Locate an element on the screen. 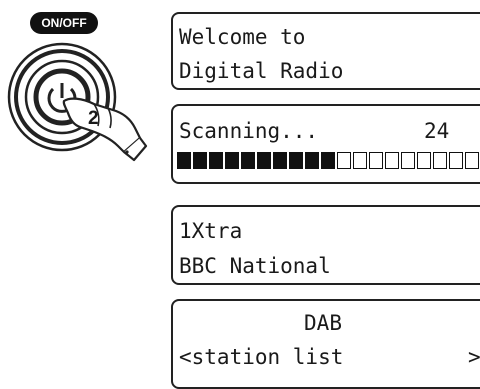 The image size is (480, 389). display-line-1: Welcome to is located at coordinates (242, 37).